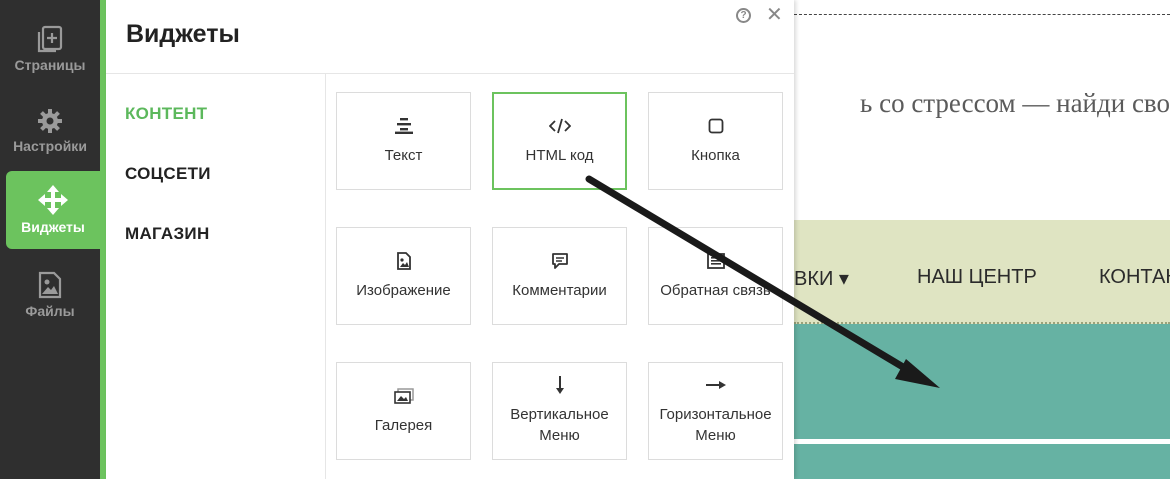 This screenshot has width=1170, height=479. What do you see at coordinates (715, 425) in the screenshot?
I see `widget-label: Горизонтальное Меню` at bounding box center [715, 425].